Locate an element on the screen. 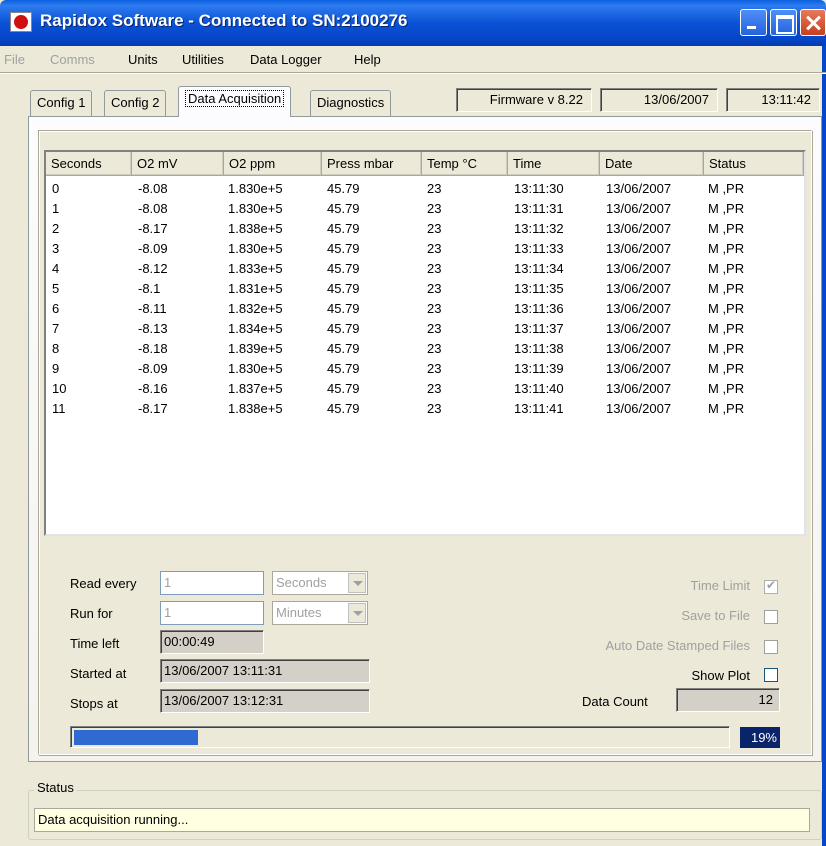 The width and height of the screenshot is (826, 846). menu-help: Help is located at coordinates (367, 59).